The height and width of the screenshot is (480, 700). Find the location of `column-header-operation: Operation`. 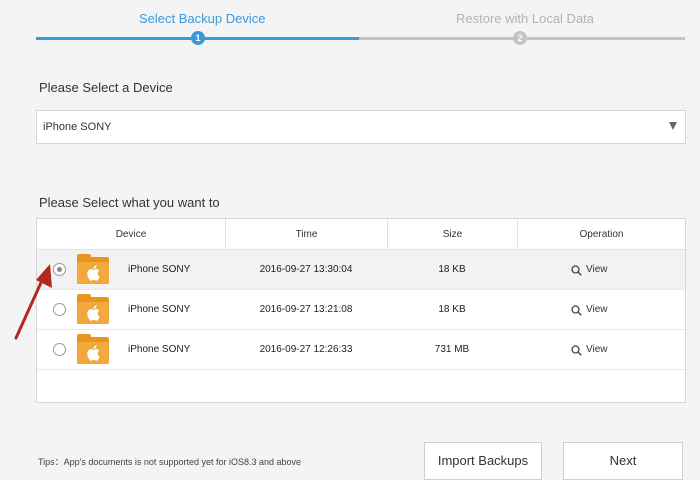

column-header-operation: Operation is located at coordinates (601, 234).